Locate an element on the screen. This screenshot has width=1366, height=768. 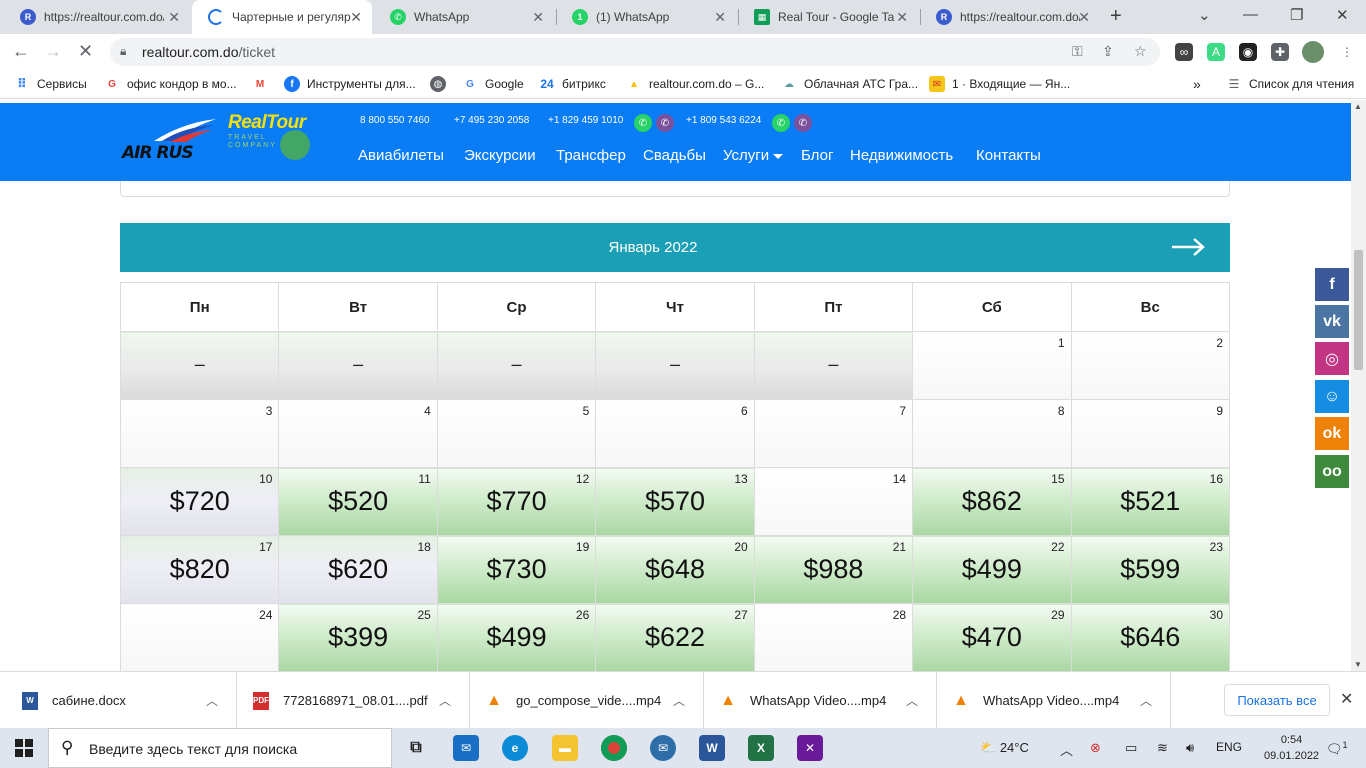
extension-glasses-icon: ∞ is located at coordinates (1184, 52).